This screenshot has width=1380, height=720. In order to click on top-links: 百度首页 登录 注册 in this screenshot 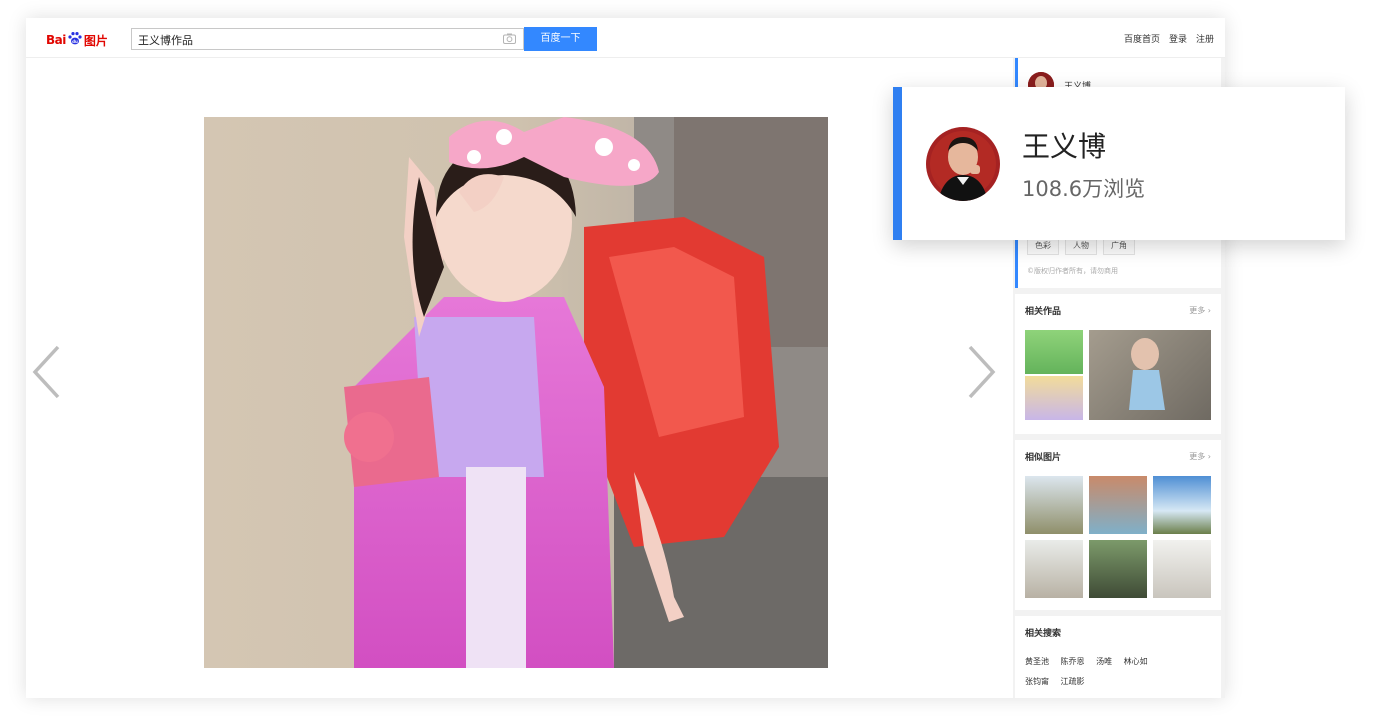, I will do `click(1169, 38)`.